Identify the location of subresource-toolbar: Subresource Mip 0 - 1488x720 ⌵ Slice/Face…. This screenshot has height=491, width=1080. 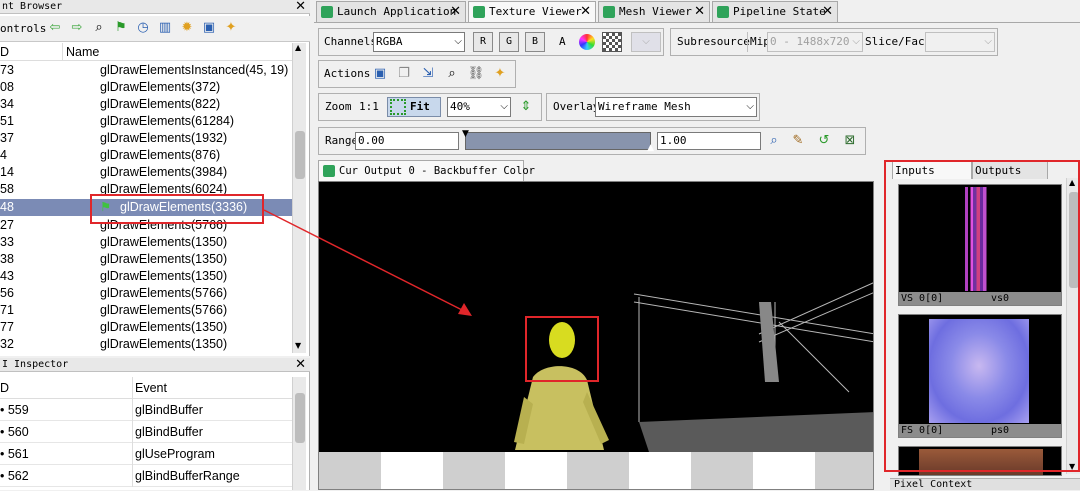
(834, 42).